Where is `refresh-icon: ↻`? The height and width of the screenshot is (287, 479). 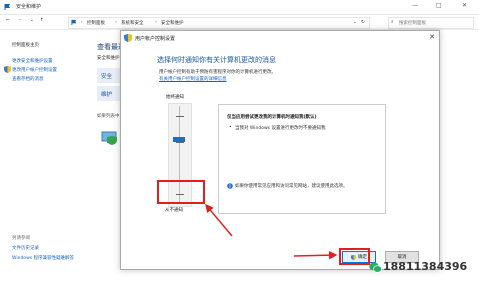 refresh-icon: ↻ is located at coordinates (363, 22).